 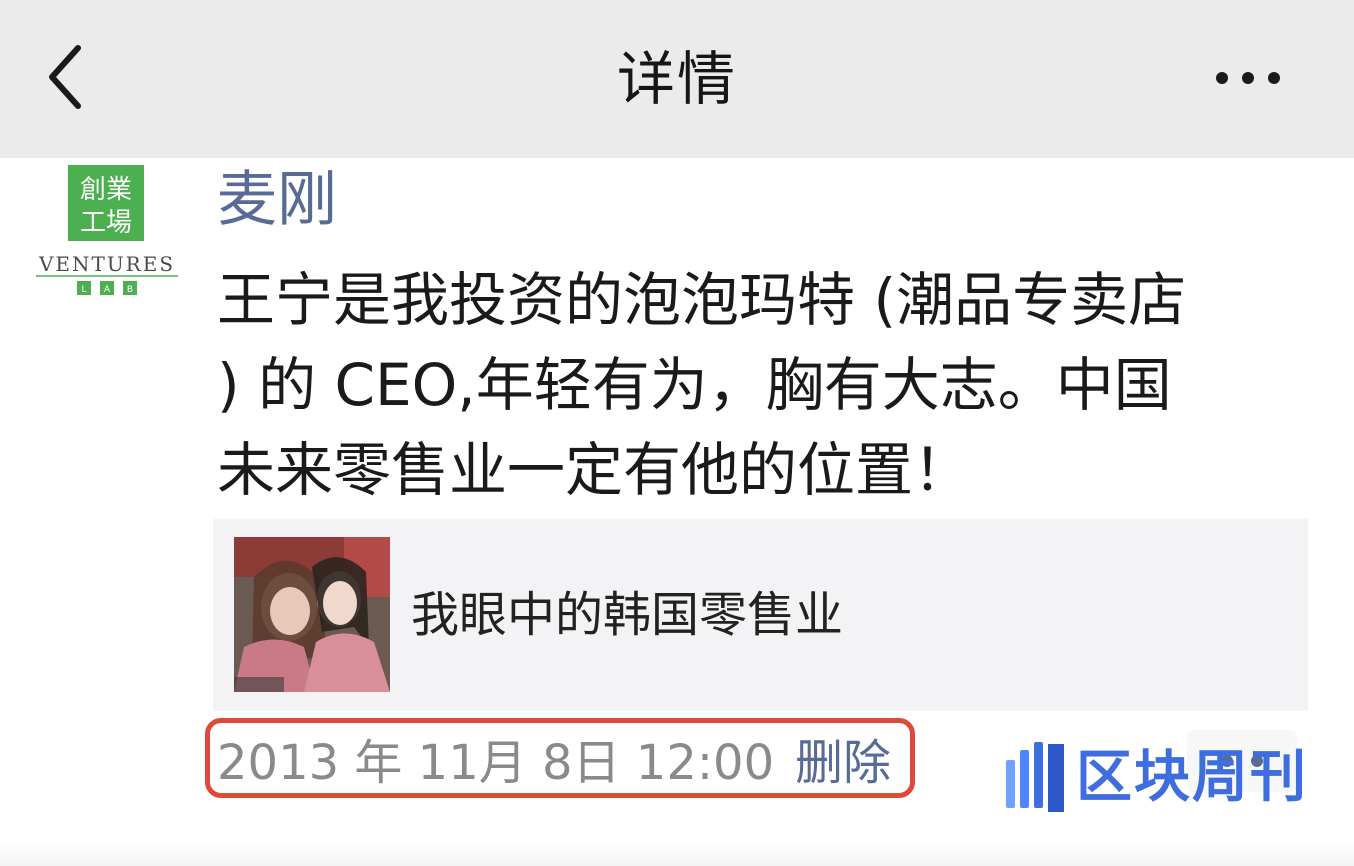 What do you see at coordinates (627, 615) in the screenshot?
I see `link-card-title: 我眼中的韩国零售业` at bounding box center [627, 615].